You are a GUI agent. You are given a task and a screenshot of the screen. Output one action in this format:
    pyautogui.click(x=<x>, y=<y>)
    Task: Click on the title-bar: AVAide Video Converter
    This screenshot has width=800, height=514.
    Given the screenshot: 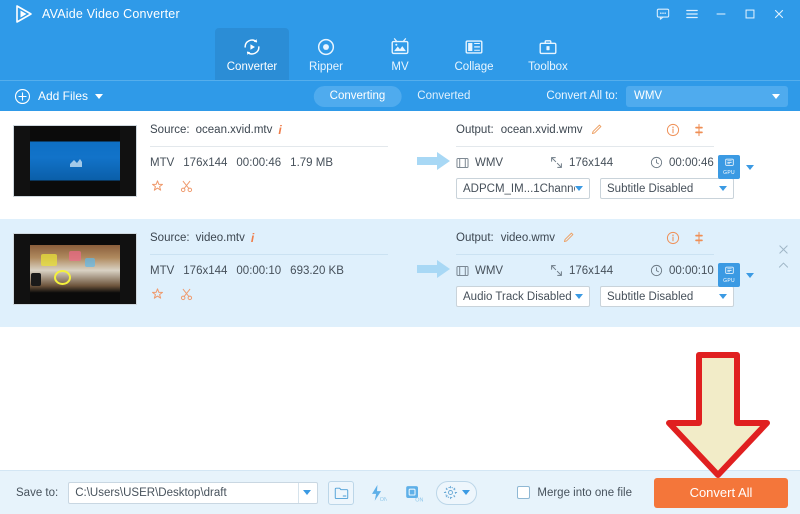 What is the action you would take?
    pyautogui.click(x=400, y=14)
    